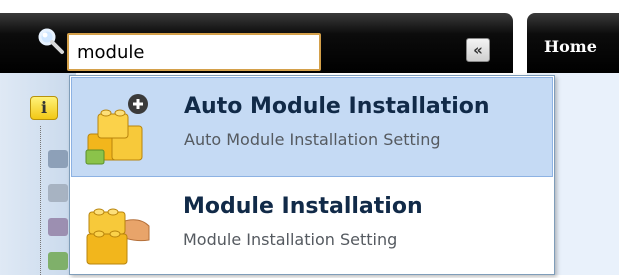 This screenshot has width=619, height=278. Describe the element at coordinates (570, 46) in the screenshot. I see `tab-home-label: Home` at that location.